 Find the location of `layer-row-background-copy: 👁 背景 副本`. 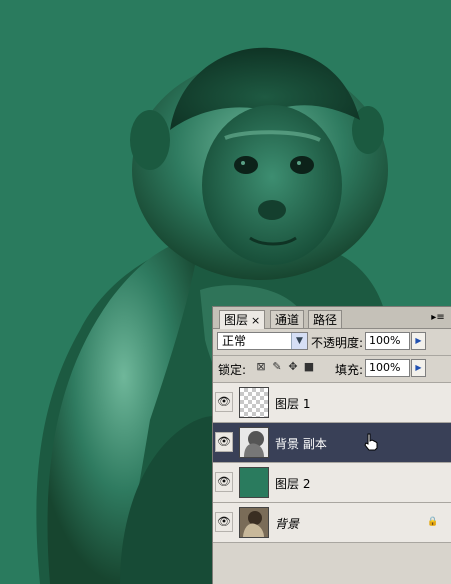

layer-row-background-copy: 👁 背景 副本 is located at coordinates (332, 443).